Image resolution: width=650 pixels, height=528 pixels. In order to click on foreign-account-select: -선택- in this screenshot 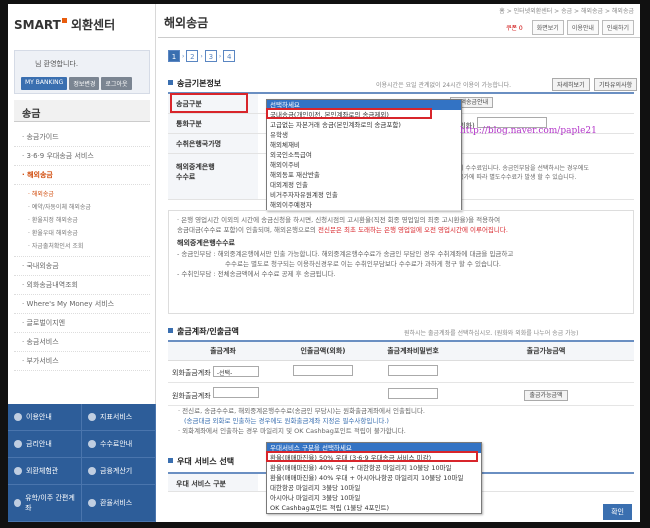, I will do `click(235, 371)`.